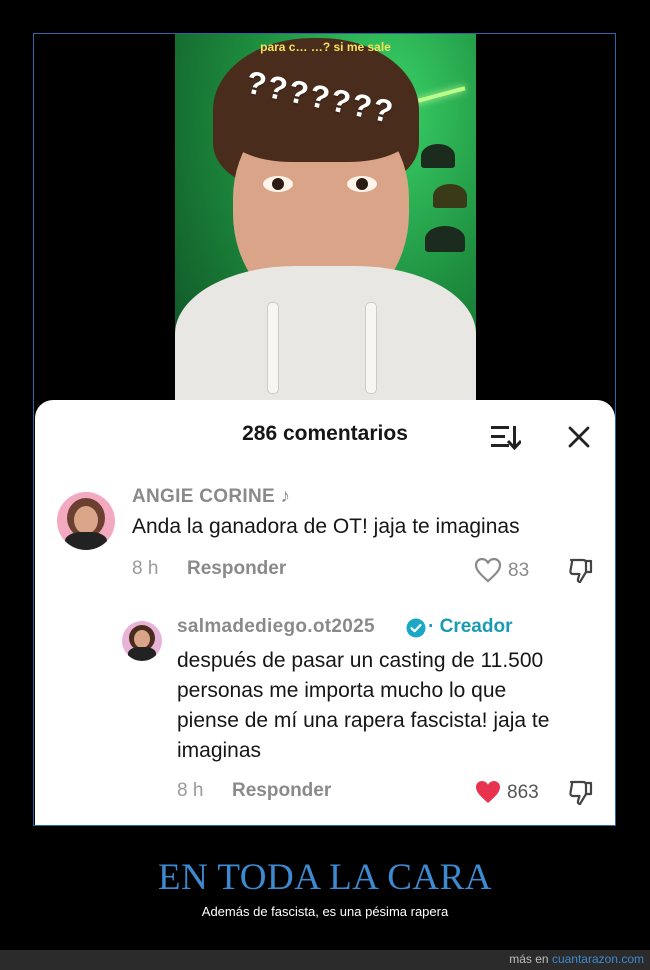 This screenshot has height=970, width=650. What do you see at coordinates (530, 959) in the screenshot?
I see `footer-prefix: más en` at bounding box center [530, 959].